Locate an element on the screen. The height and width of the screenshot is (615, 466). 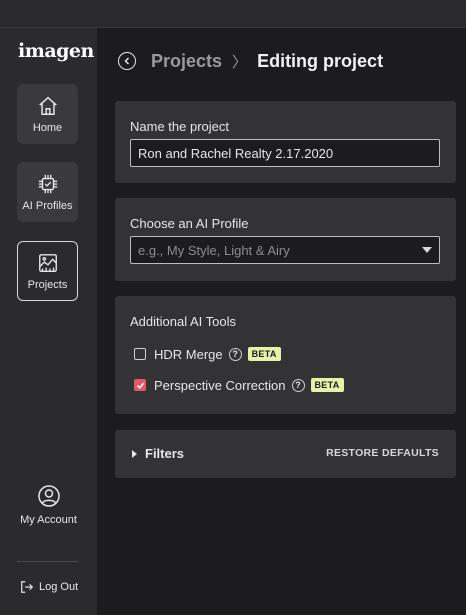
logout-label: Log Out is located at coordinates (59, 587).